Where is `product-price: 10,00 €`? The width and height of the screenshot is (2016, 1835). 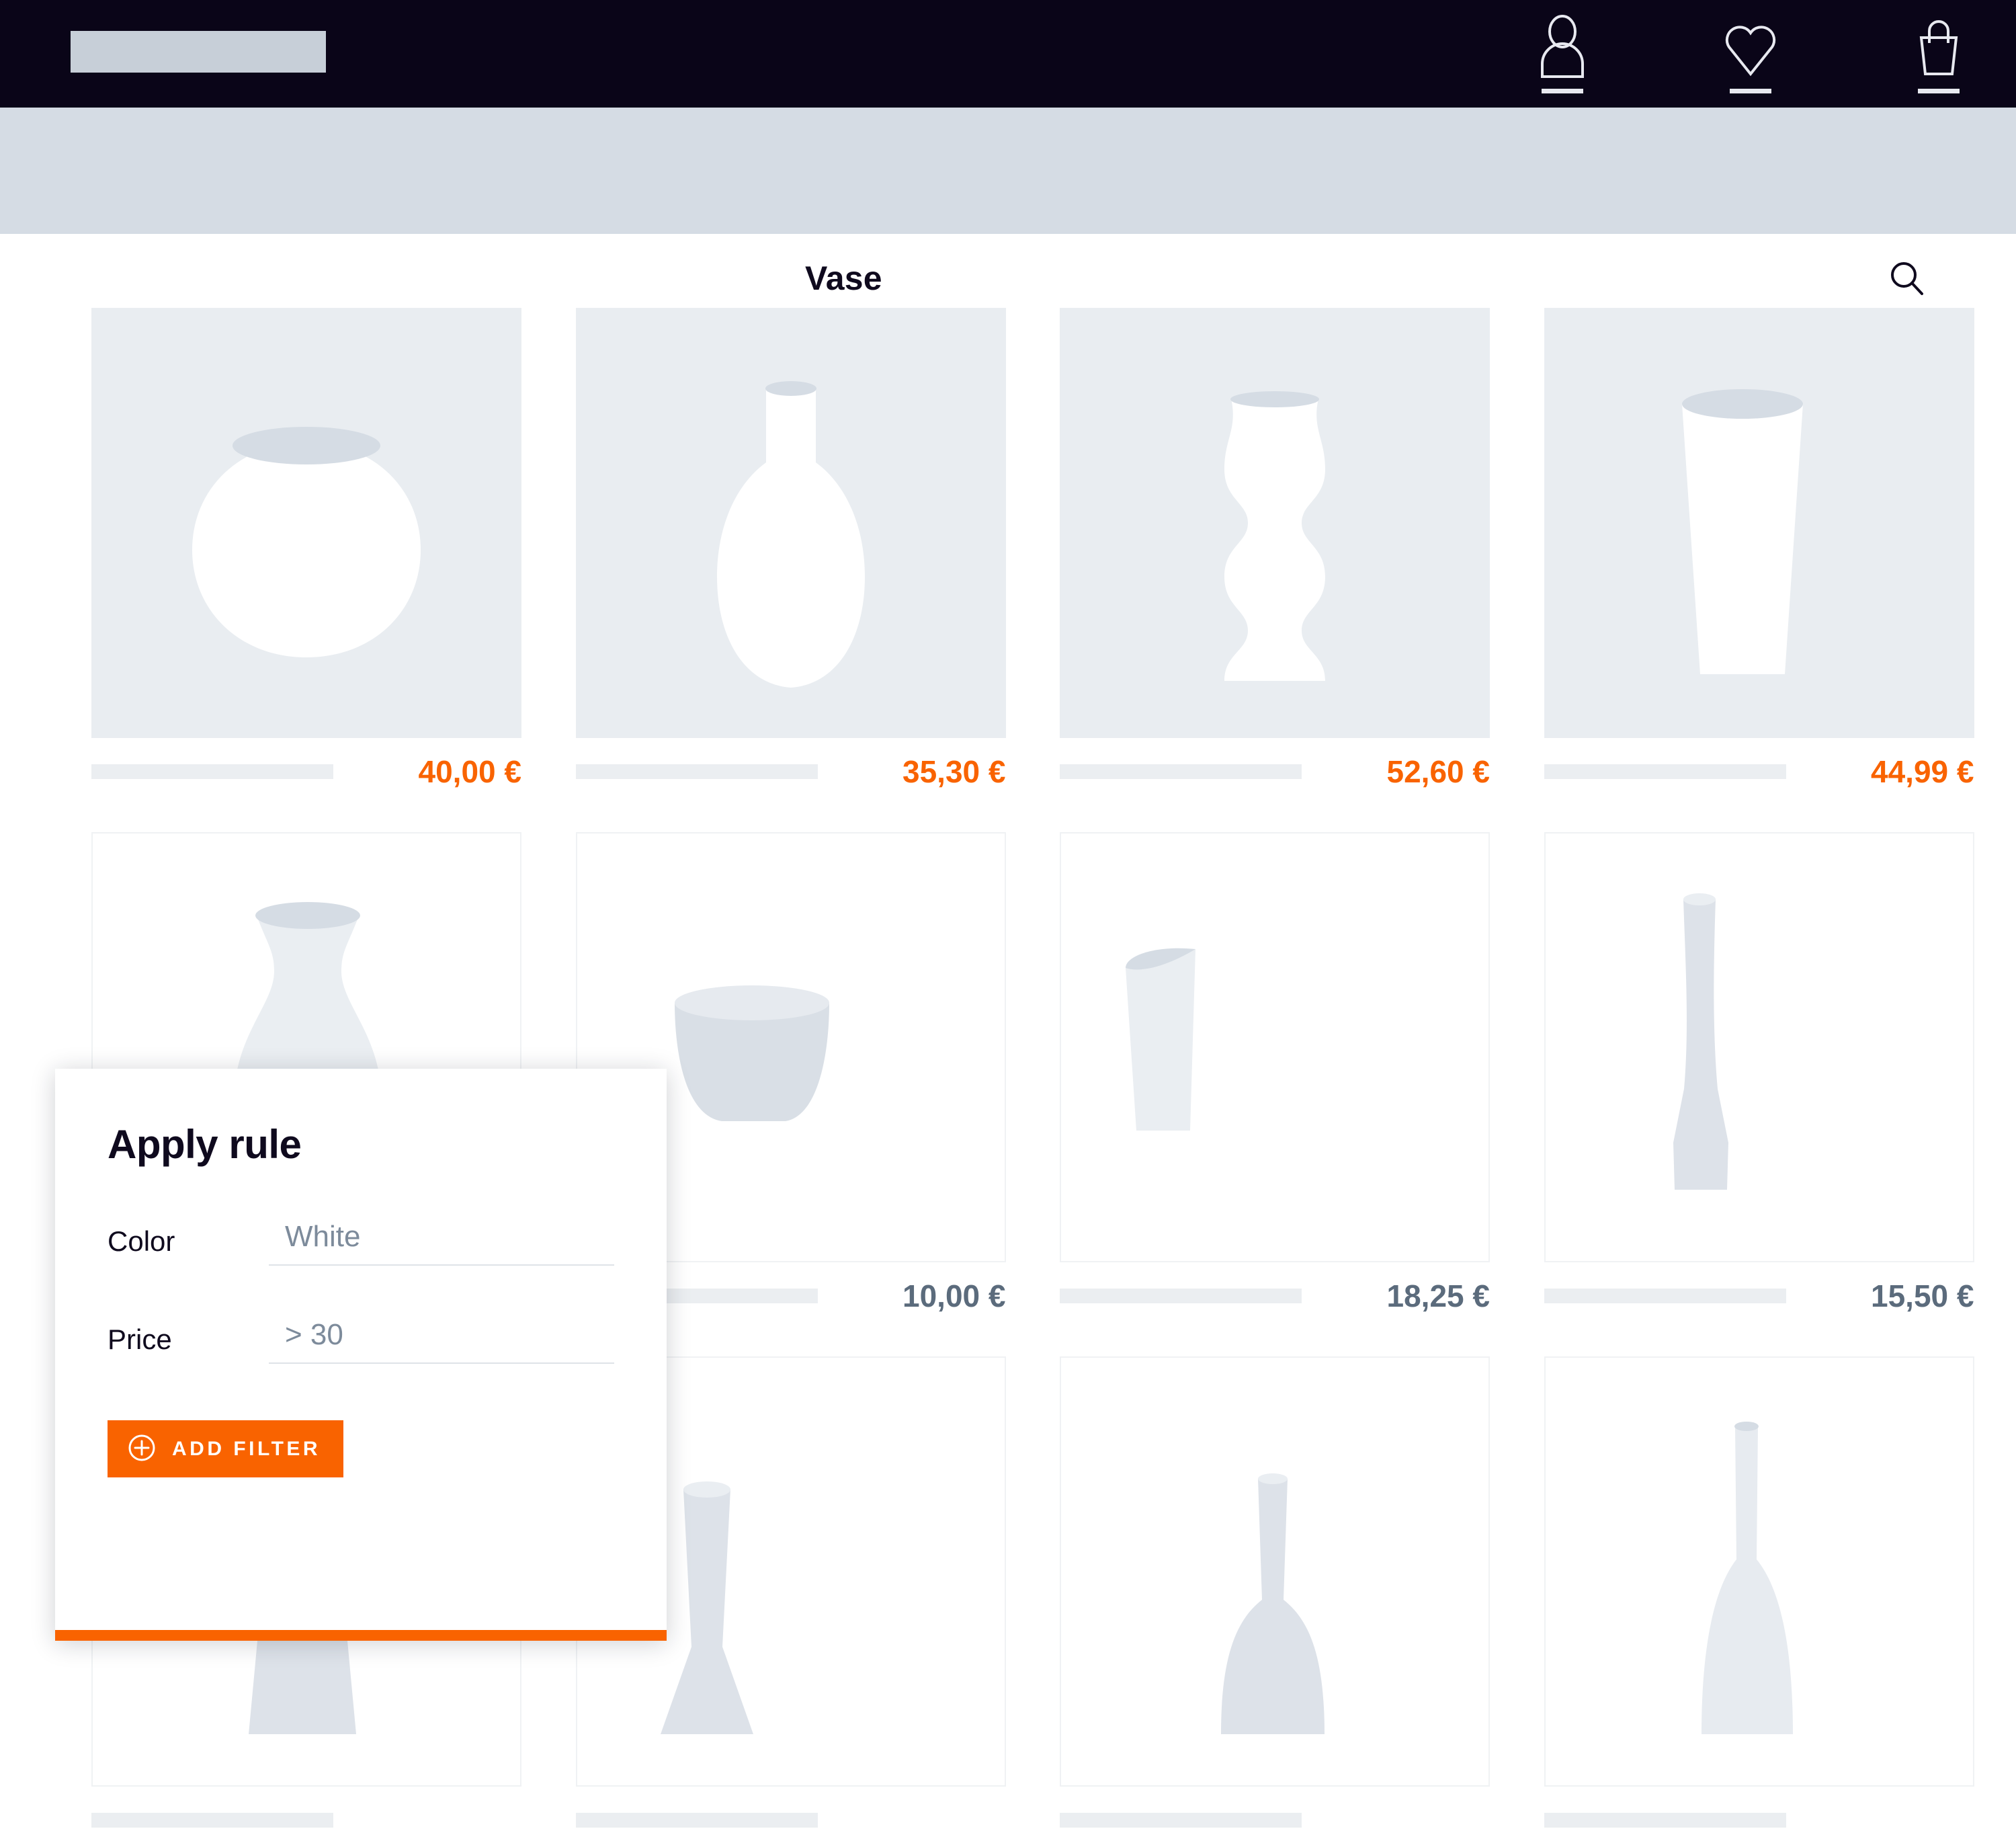 product-price: 10,00 € is located at coordinates (954, 1296).